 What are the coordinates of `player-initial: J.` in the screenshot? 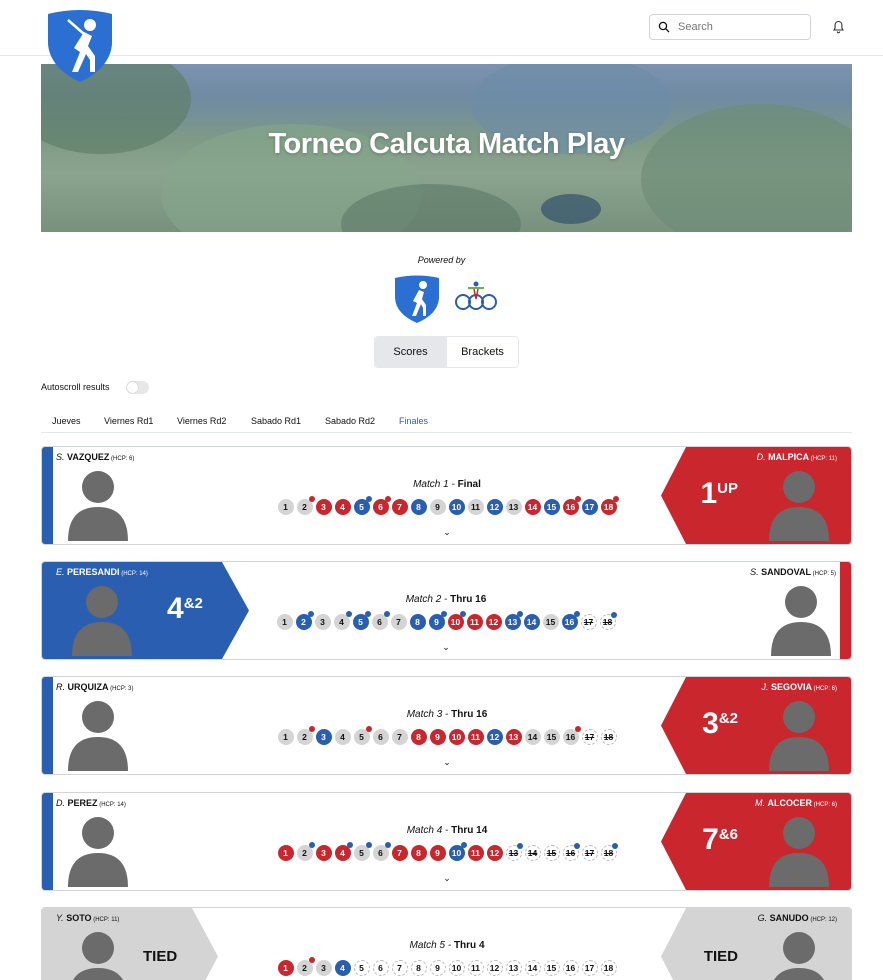 It's located at (766, 687).